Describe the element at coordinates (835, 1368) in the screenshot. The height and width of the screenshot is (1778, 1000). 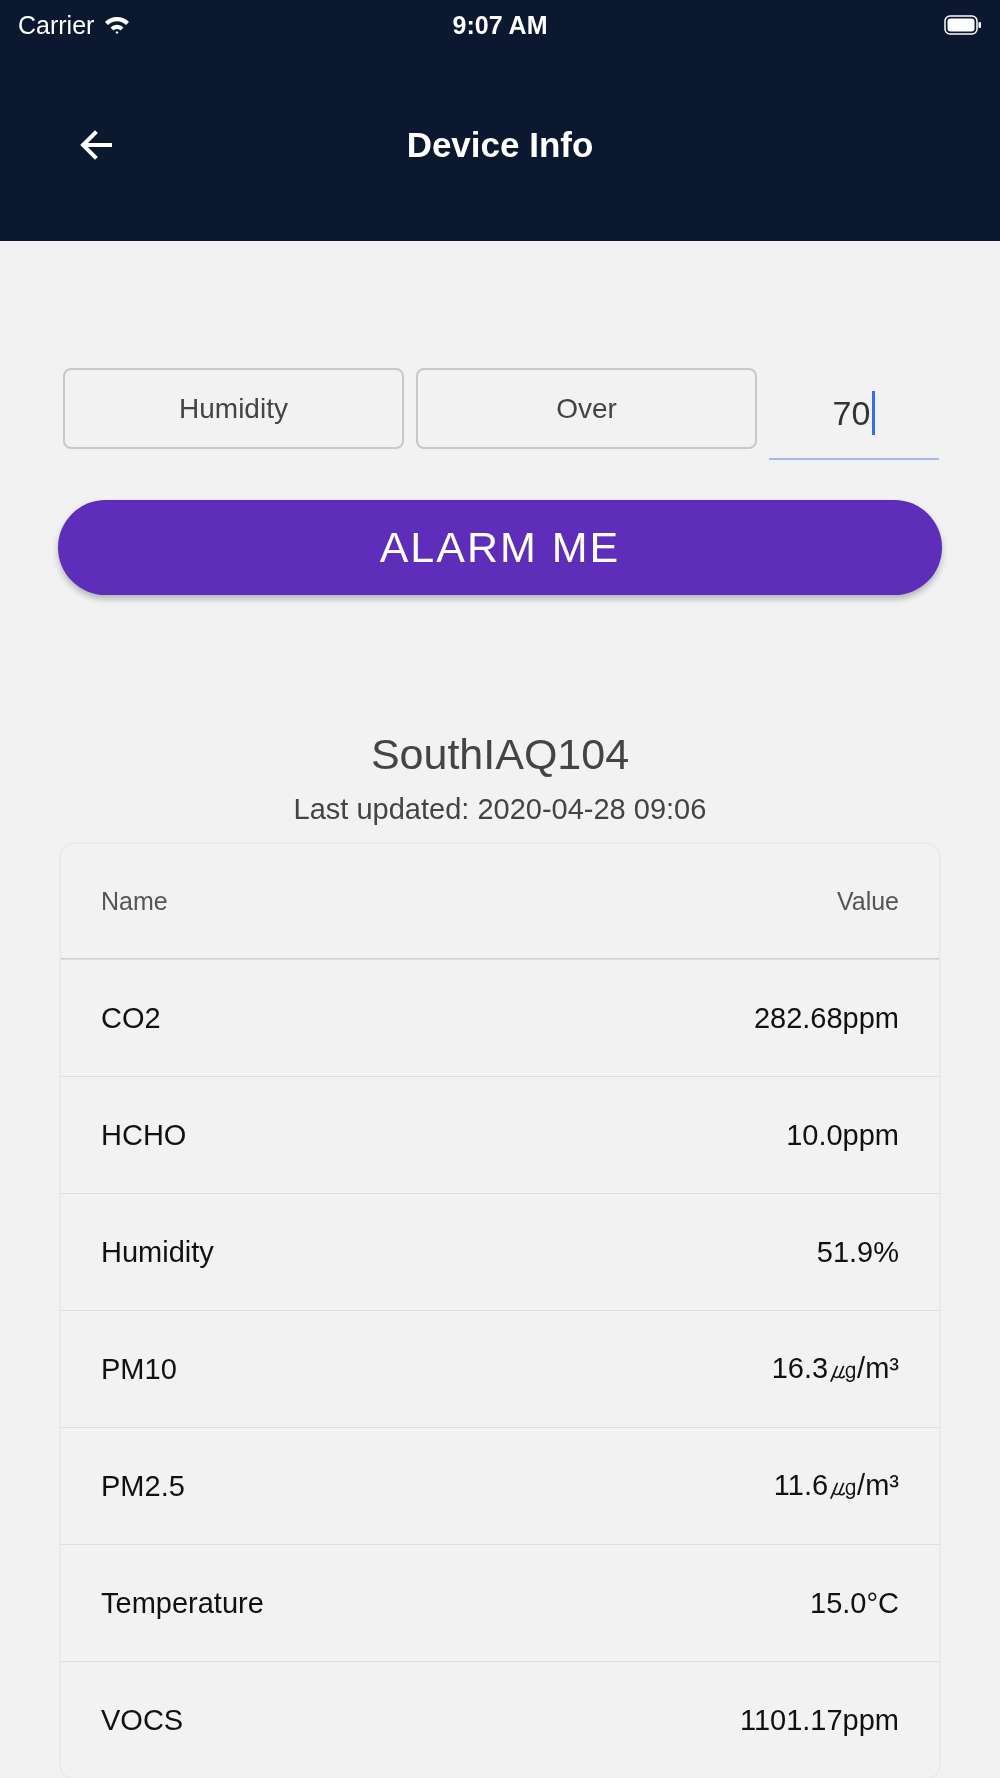
I see `table-cell-text: 16.3㎍/m³` at that location.